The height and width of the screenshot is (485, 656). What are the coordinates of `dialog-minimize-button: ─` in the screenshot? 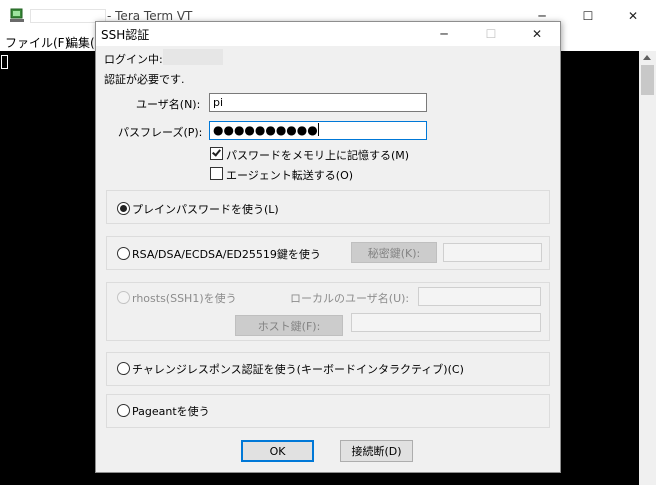 It's located at (444, 34).